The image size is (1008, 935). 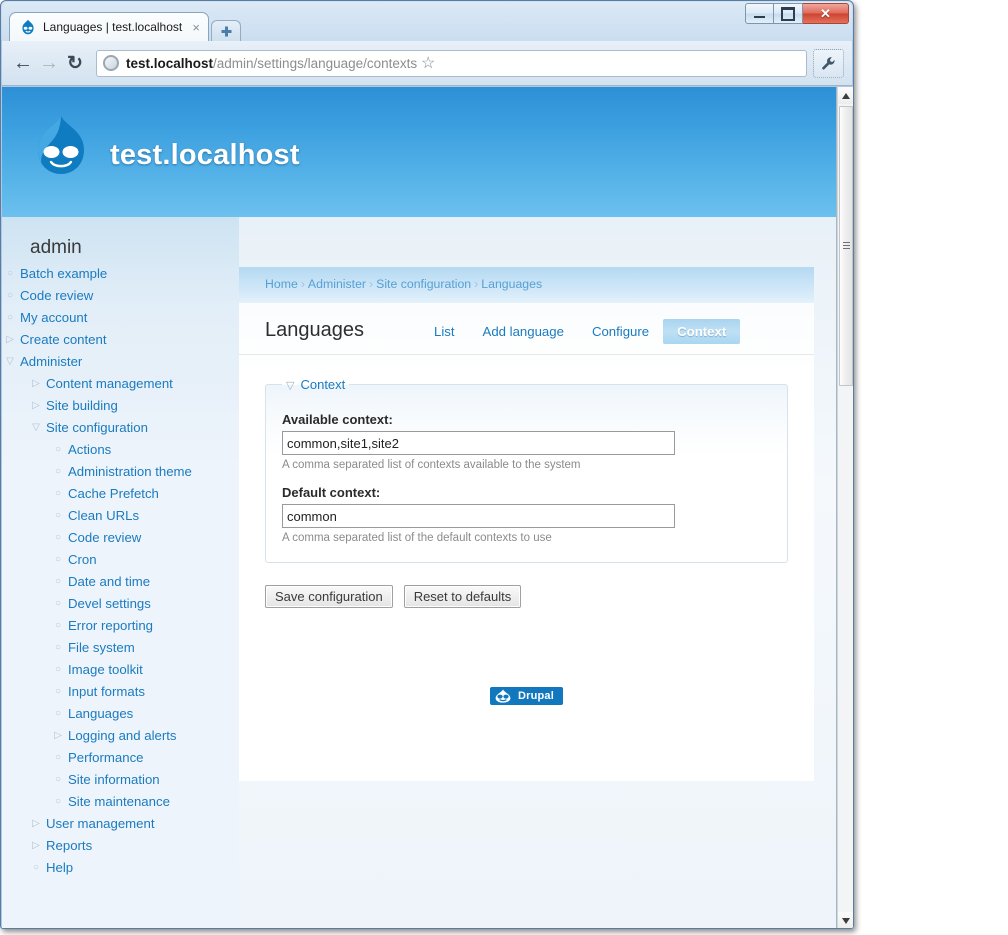 I want to click on bookmark-star-icon: ☆, so click(x=428, y=63).